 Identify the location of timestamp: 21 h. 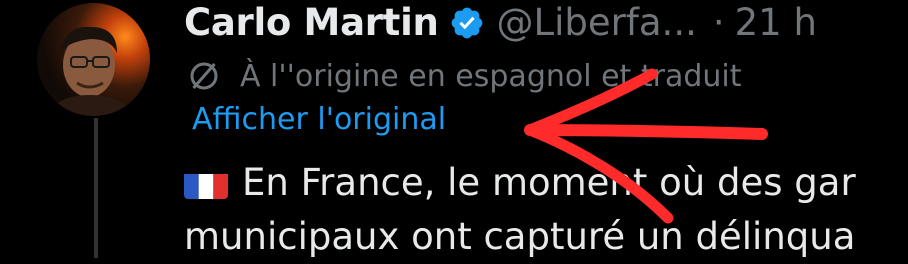
(776, 22).